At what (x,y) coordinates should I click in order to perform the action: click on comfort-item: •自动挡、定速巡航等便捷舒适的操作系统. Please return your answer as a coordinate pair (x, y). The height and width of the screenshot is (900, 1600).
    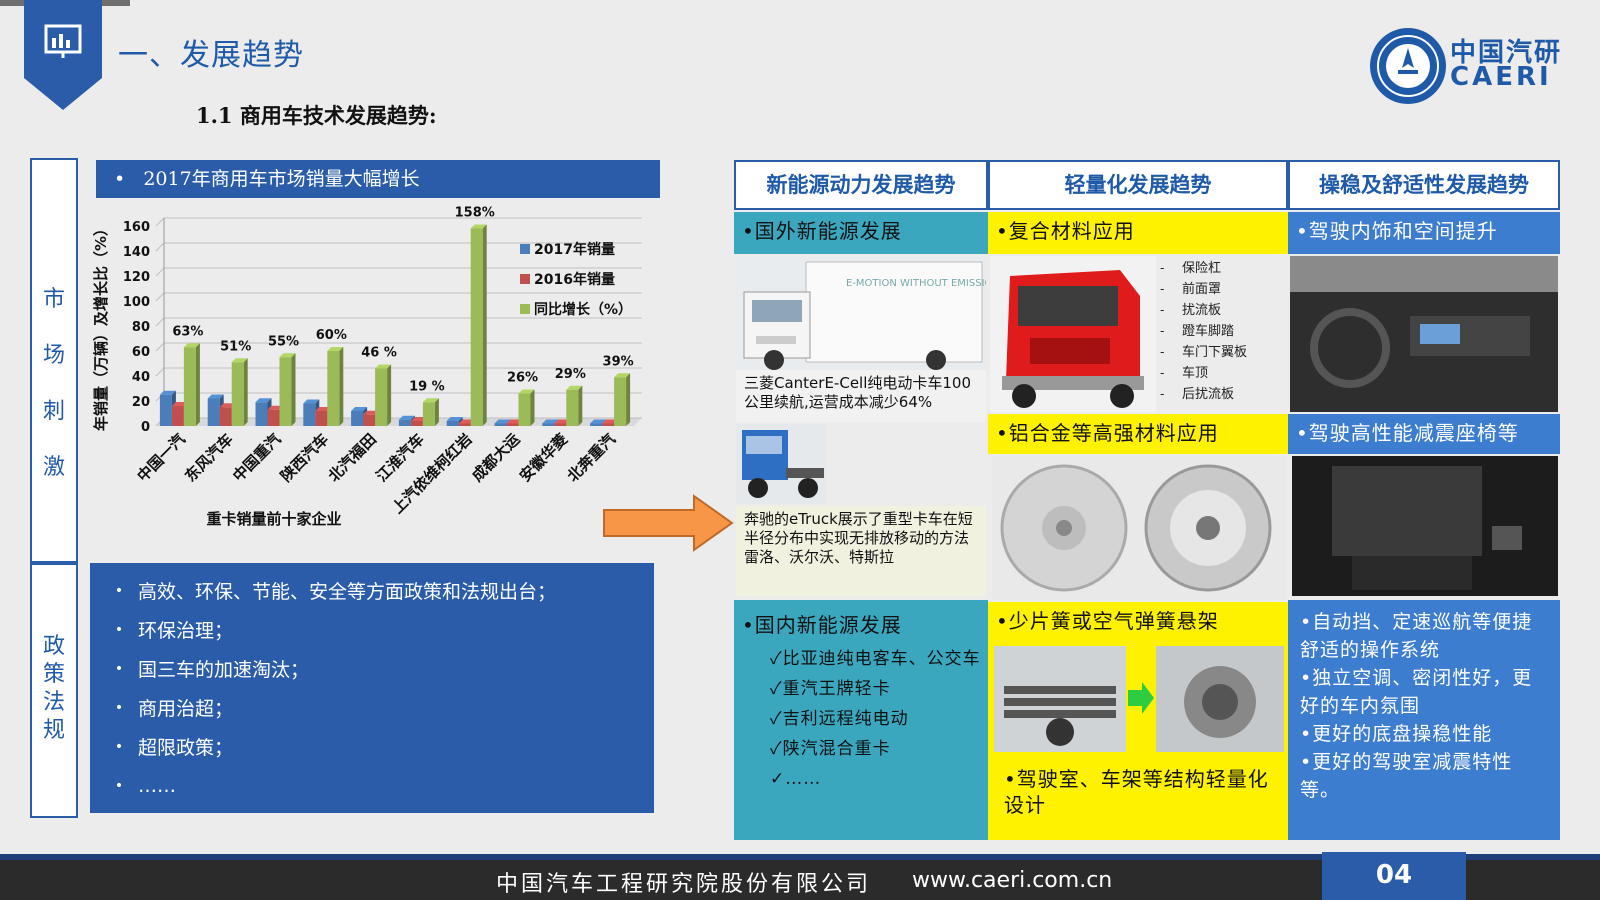
    Looking at the image, I should click on (1416, 636).